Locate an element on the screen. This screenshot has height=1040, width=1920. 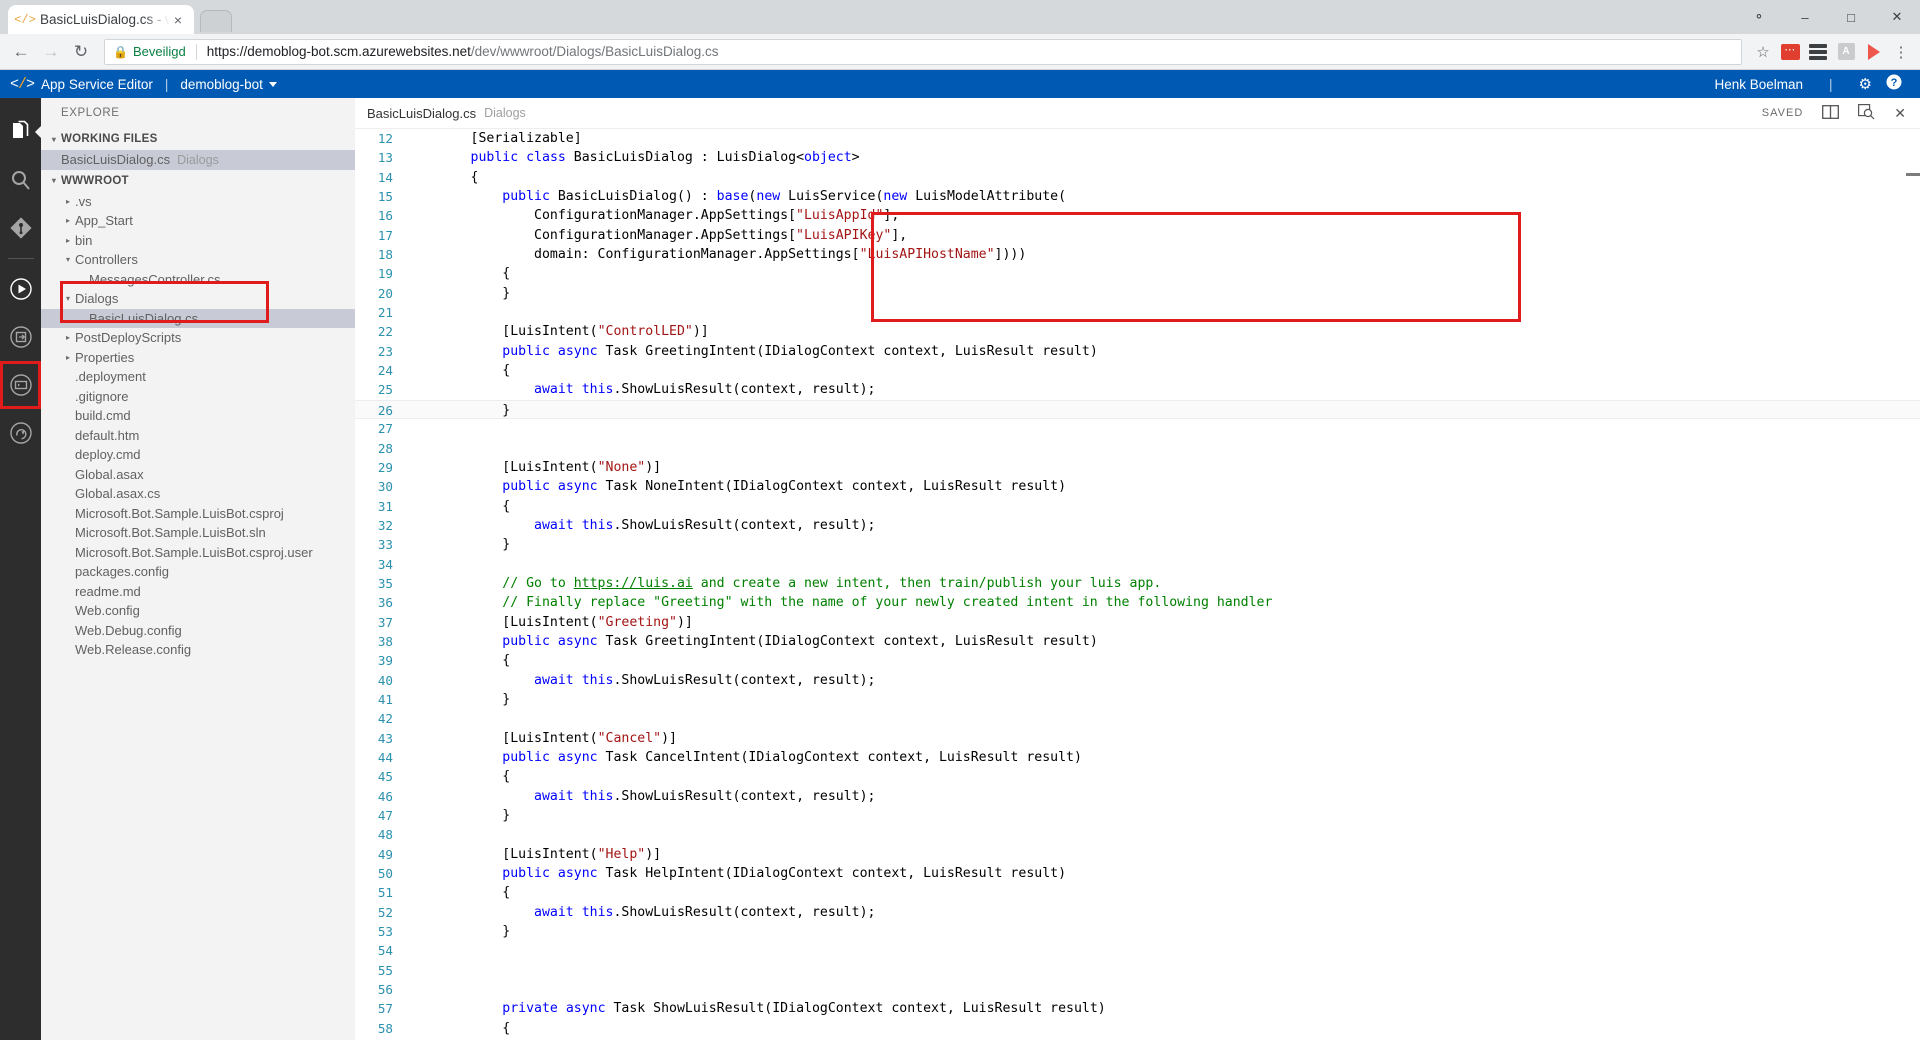
tree-file: Microsoft.Bot.Sample.LuisBot.csproj is located at coordinates (198, 514).